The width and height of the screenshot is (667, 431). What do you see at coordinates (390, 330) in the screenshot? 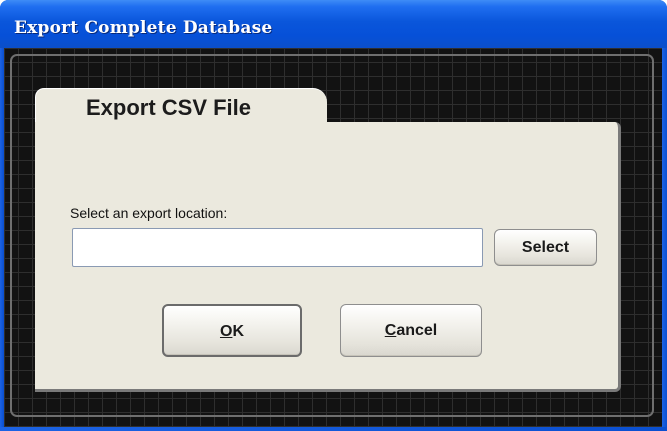
I see `cancel-mnemonic: C` at bounding box center [390, 330].